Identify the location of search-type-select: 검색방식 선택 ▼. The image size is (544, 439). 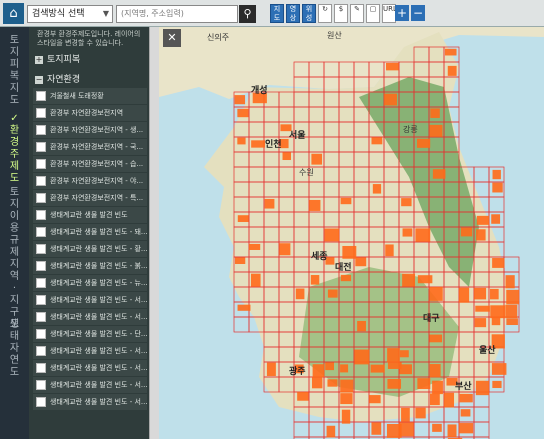
(70, 14).